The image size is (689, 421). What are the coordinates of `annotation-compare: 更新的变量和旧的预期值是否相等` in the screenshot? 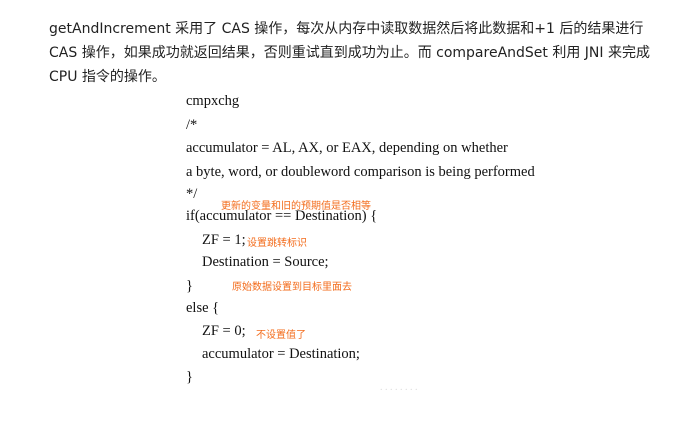 It's located at (296, 206).